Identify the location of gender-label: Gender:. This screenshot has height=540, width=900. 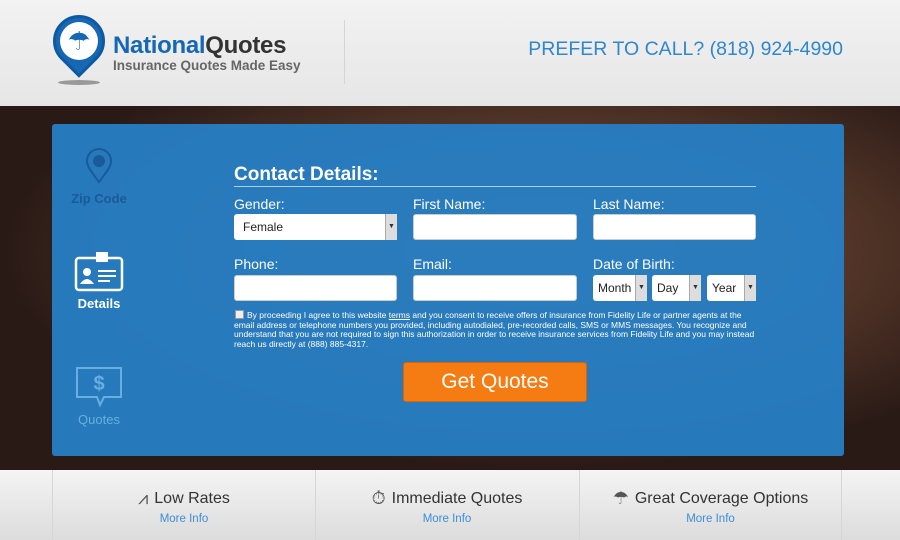
(259, 204).